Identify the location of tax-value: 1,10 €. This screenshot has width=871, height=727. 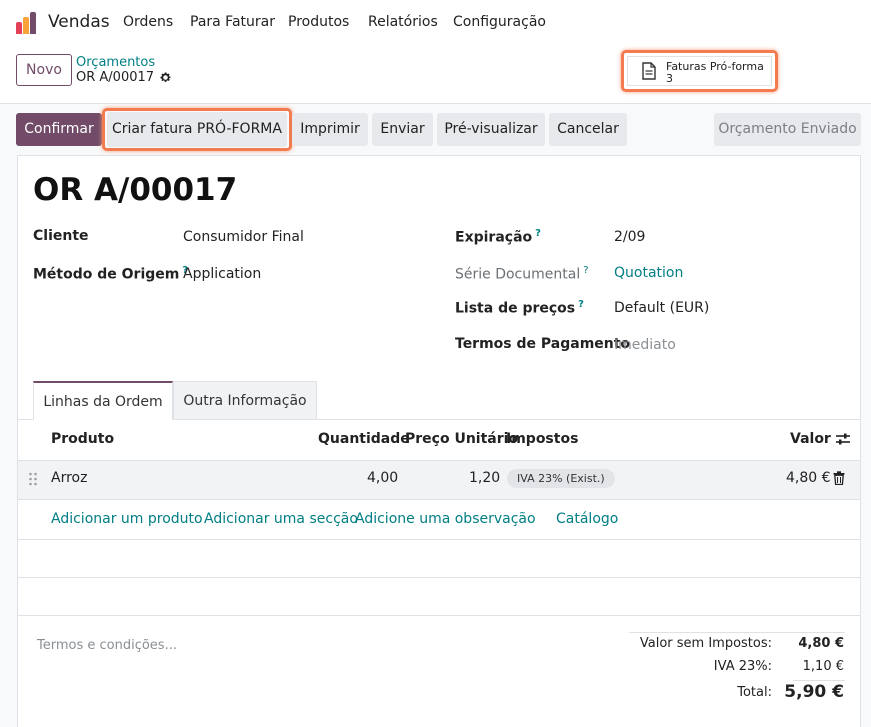
(823, 666).